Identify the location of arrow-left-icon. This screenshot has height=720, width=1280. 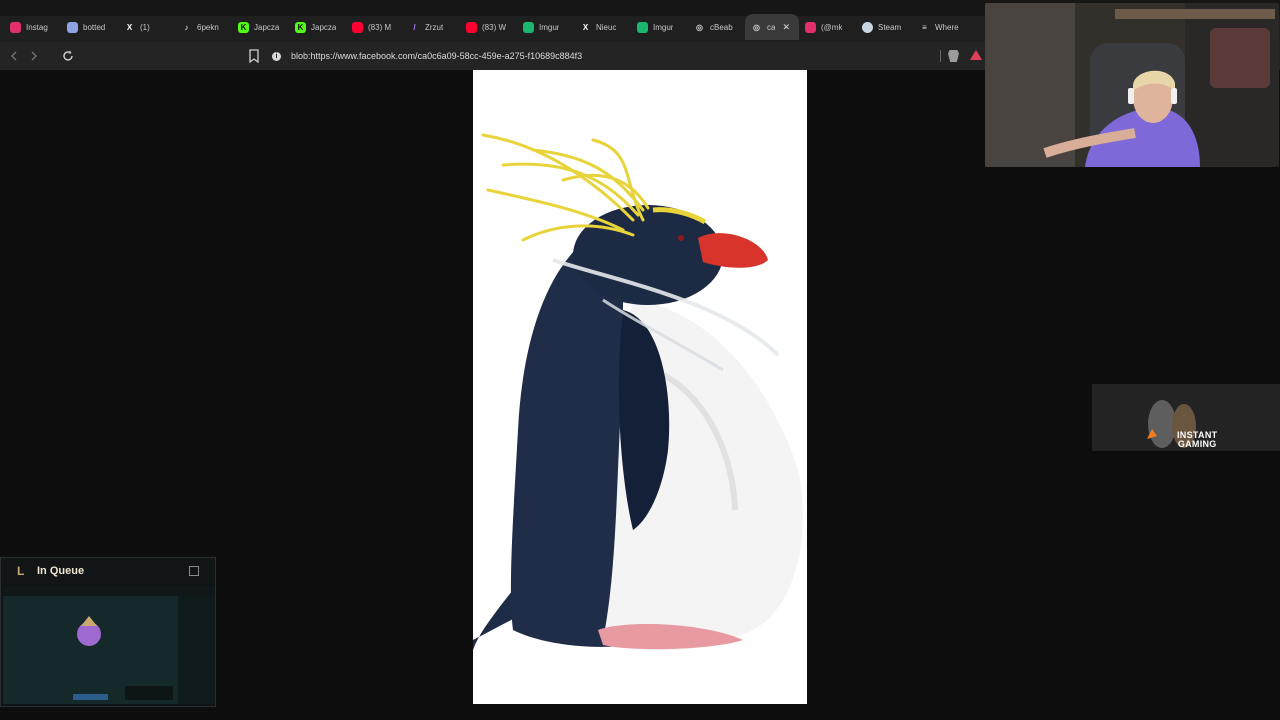
(14, 56).